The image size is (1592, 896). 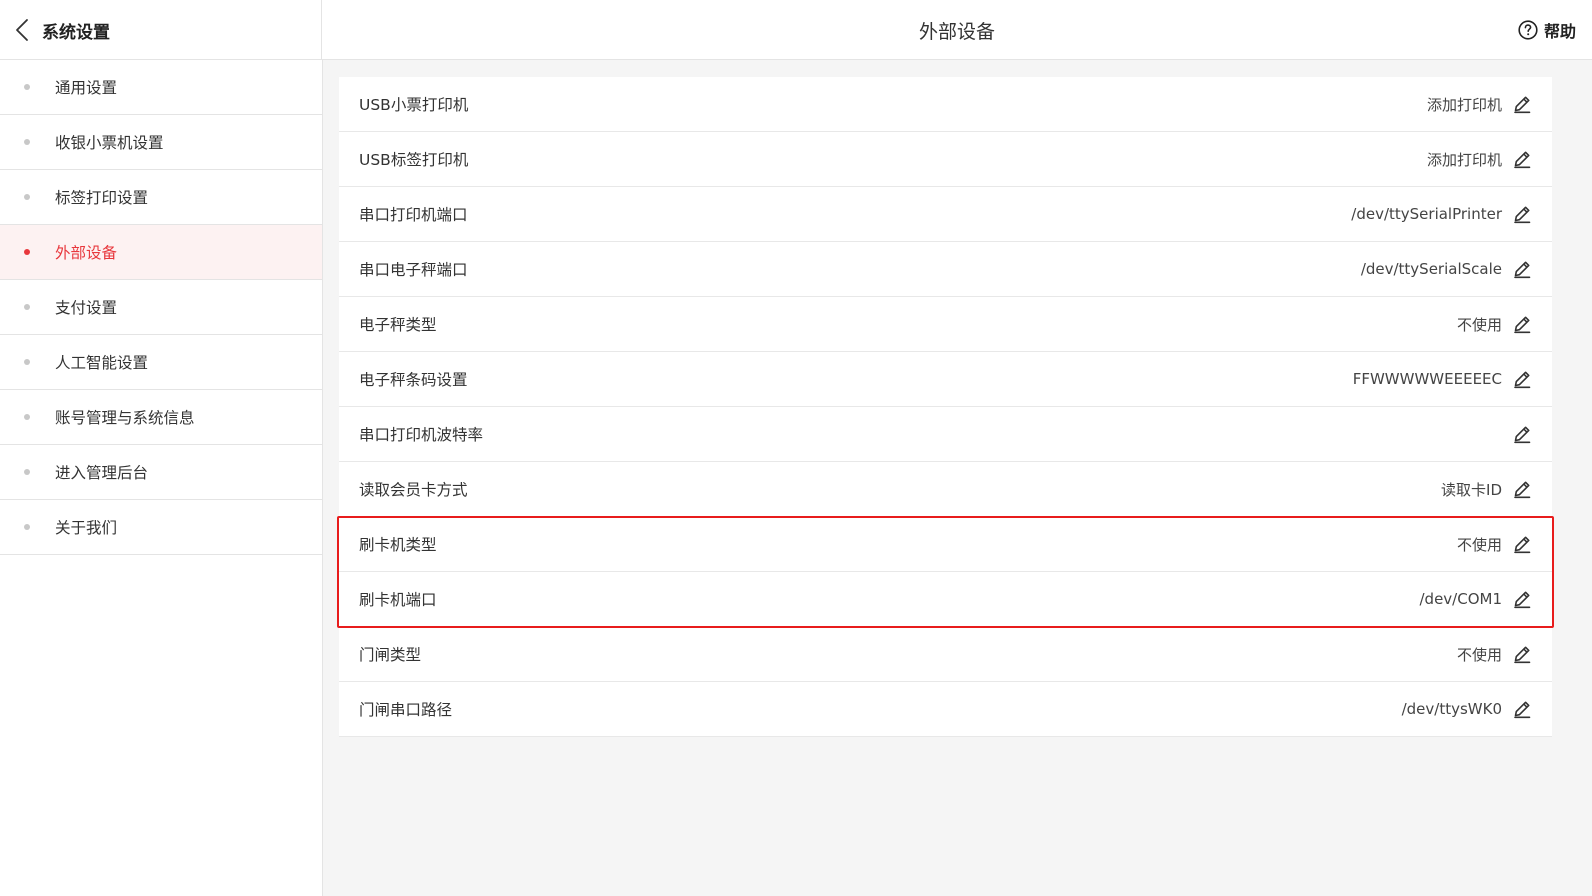 What do you see at coordinates (945, 159) in the screenshot?
I see `setting-row-usb-label-printer: USB标签打印机 添加打印机` at bounding box center [945, 159].